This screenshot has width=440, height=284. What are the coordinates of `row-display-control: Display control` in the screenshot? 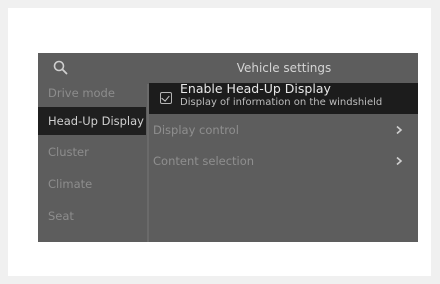 It's located at (283, 130).